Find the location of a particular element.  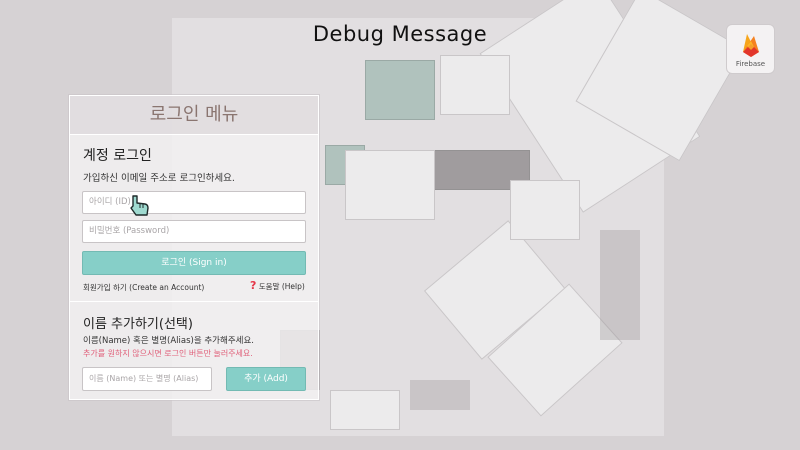

firebase-label: Firebase is located at coordinates (750, 64).